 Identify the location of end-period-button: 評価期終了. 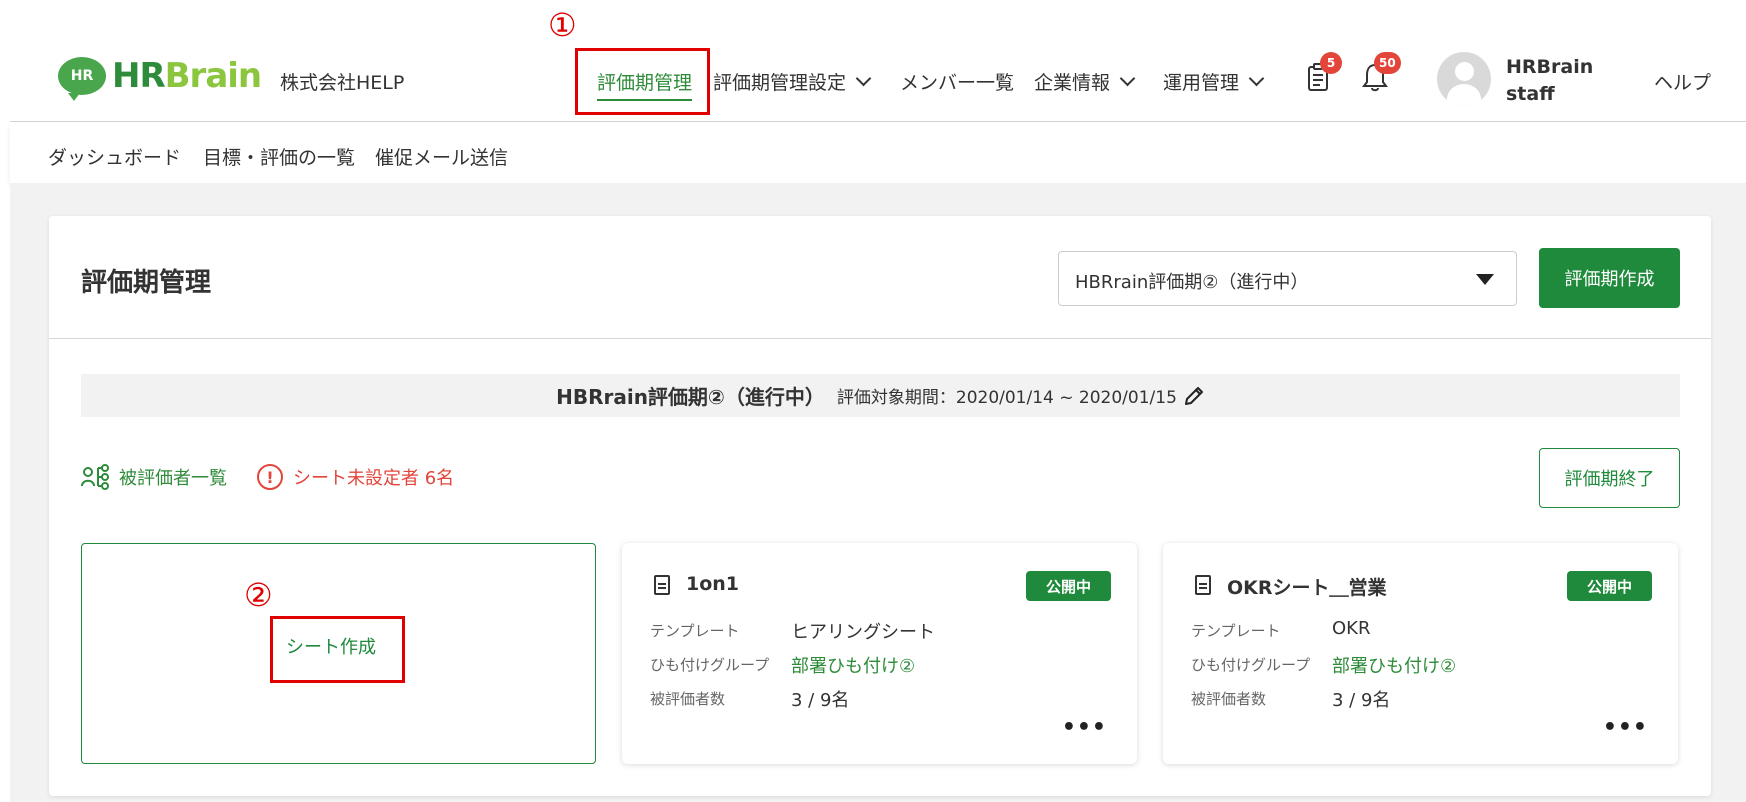
(1609, 478).